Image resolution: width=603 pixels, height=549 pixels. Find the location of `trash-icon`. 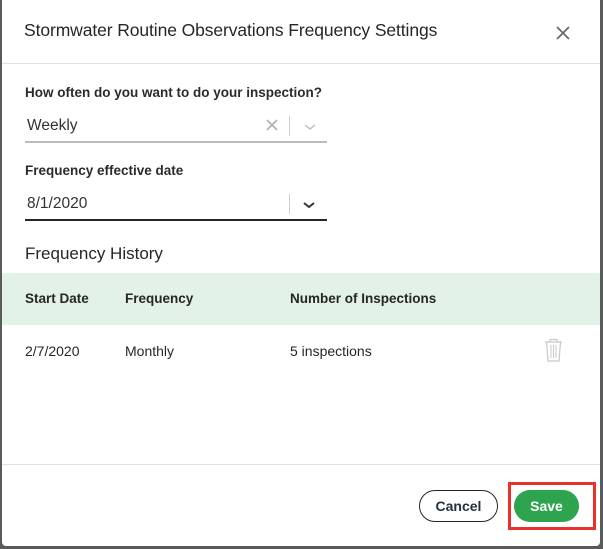

trash-icon is located at coordinates (553, 350).